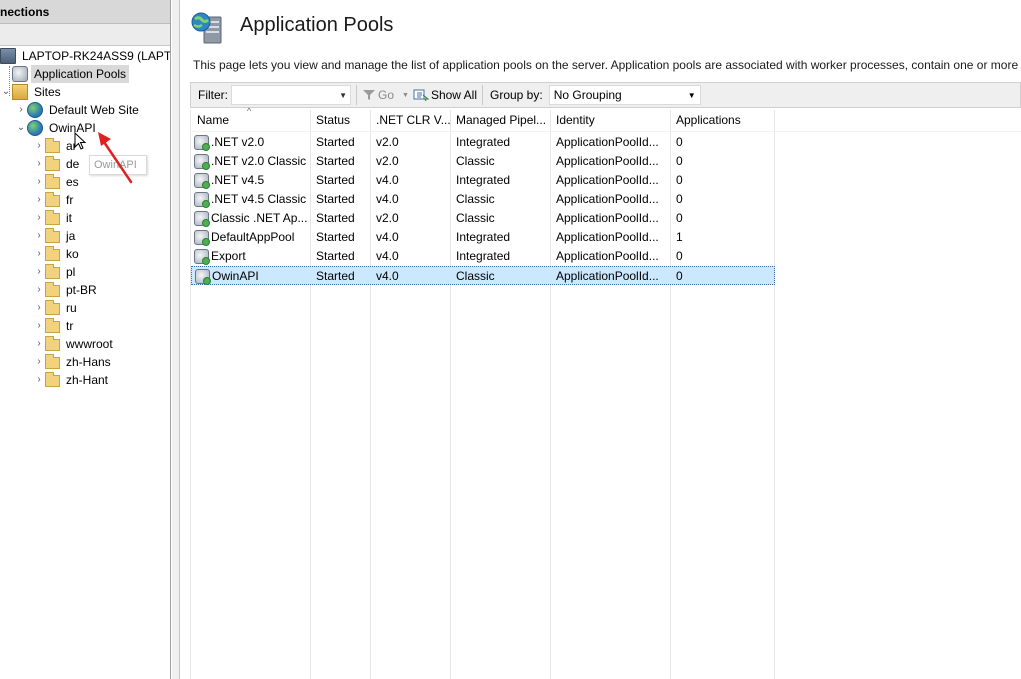 Image resolution: width=1021 pixels, height=679 pixels. I want to click on application-pools-icon, so click(206, 28).